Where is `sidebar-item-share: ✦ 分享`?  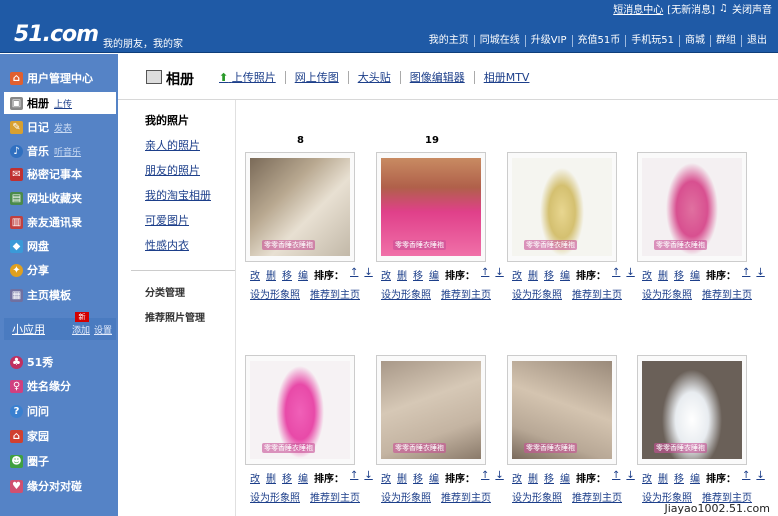 sidebar-item-share: ✦ 分享 is located at coordinates (60, 270).